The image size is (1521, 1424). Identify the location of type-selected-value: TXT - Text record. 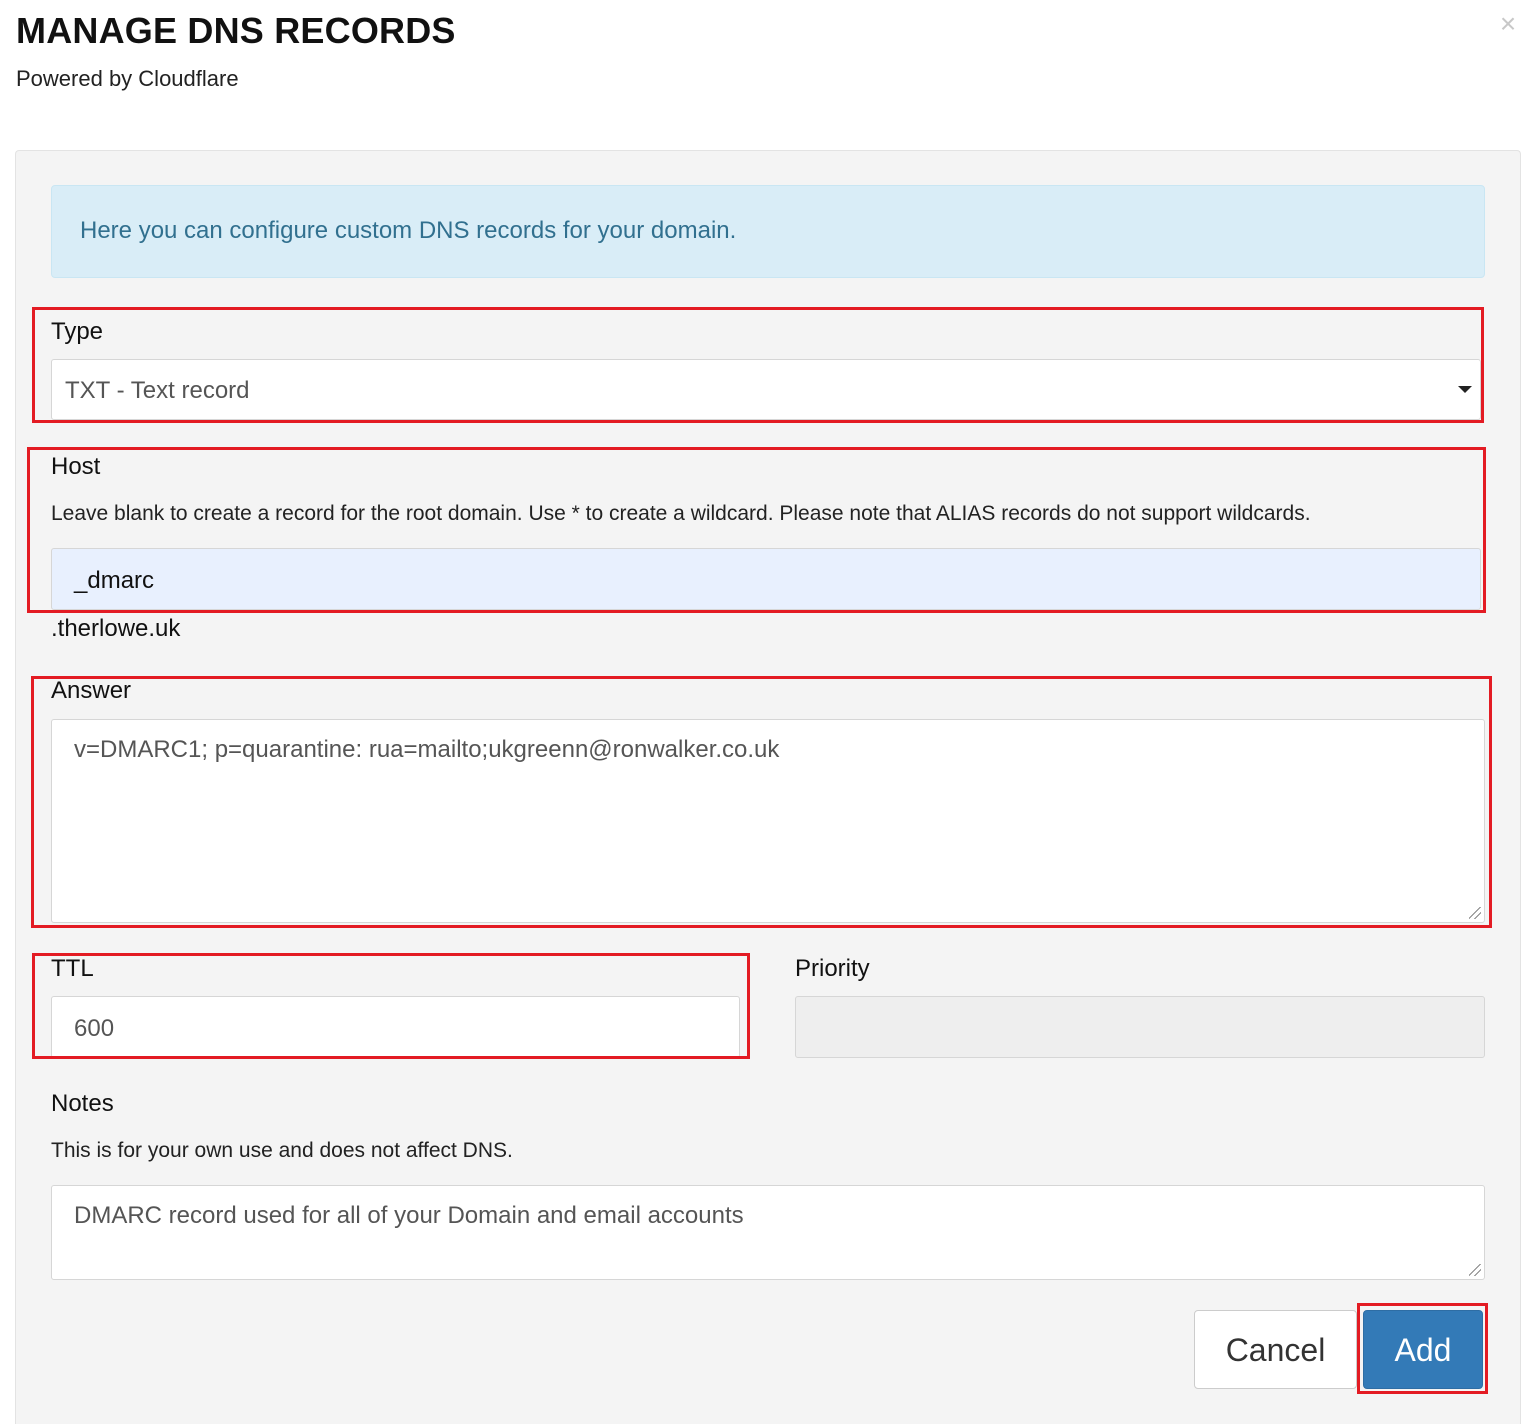
(157, 390).